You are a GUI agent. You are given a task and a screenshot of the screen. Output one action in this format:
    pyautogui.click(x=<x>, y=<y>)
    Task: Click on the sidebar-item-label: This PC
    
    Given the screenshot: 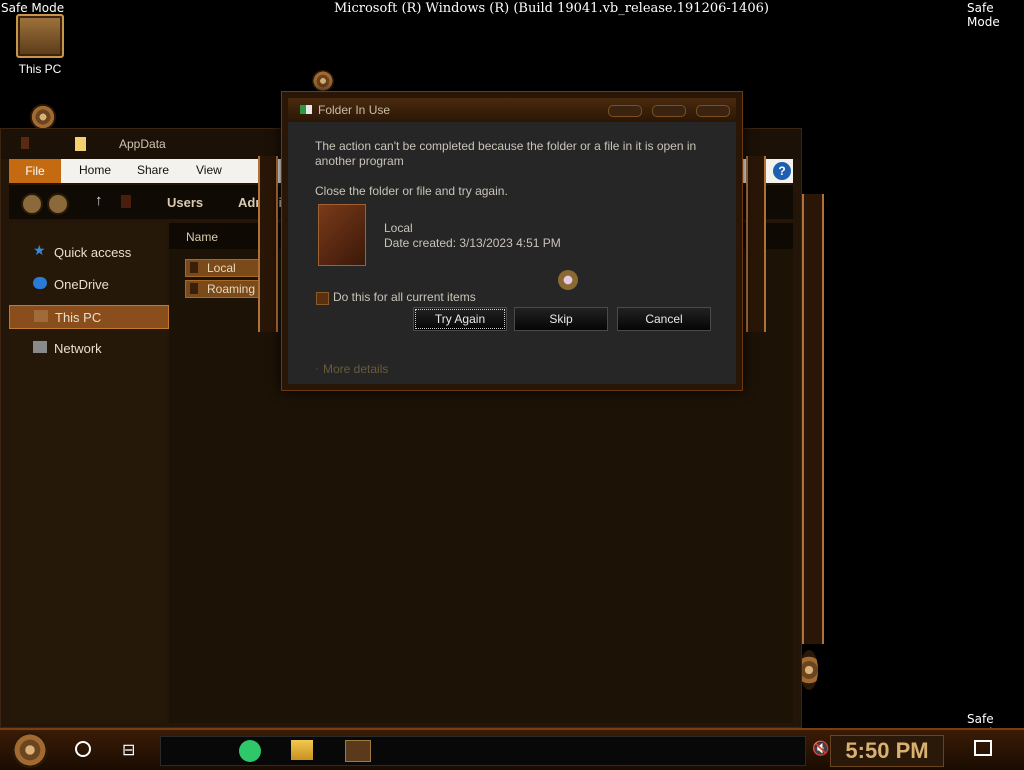 What is the action you would take?
    pyautogui.click(x=78, y=317)
    